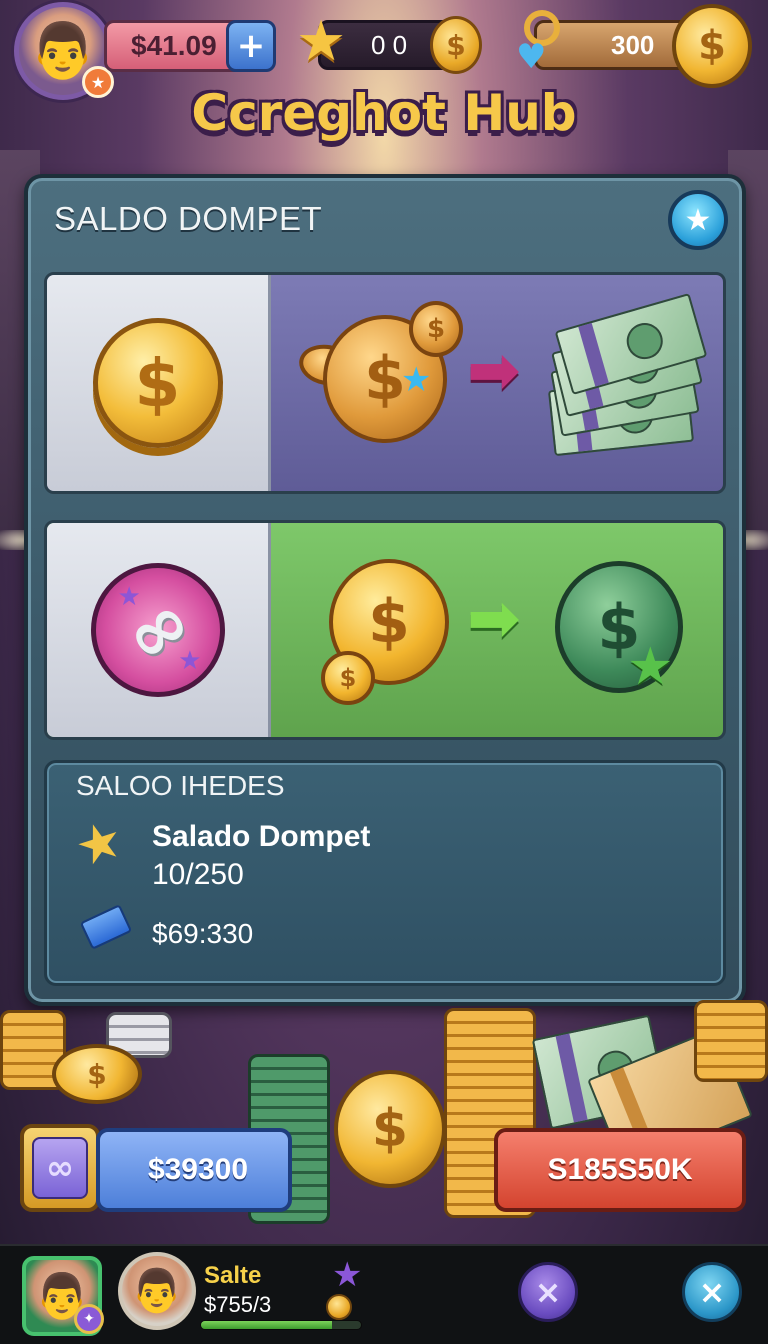 This screenshot has height=1344, width=768. What do you see at coordinates (339, 1307) in the screenshot?
I see `coin-icon` at bounding box center [339, 1307].